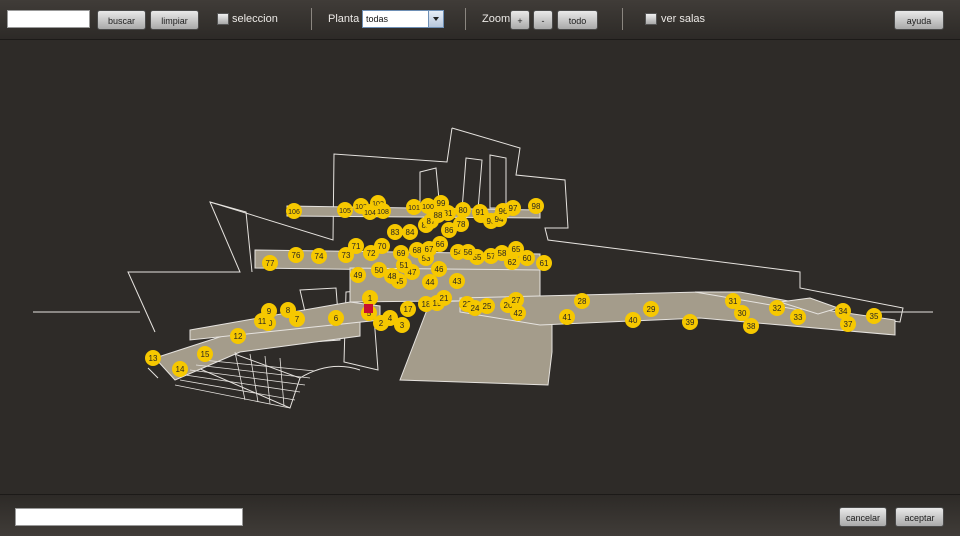 This screenshot has height=536, width=960. I want to click on map-marker-6: 6, so click(336, 318).